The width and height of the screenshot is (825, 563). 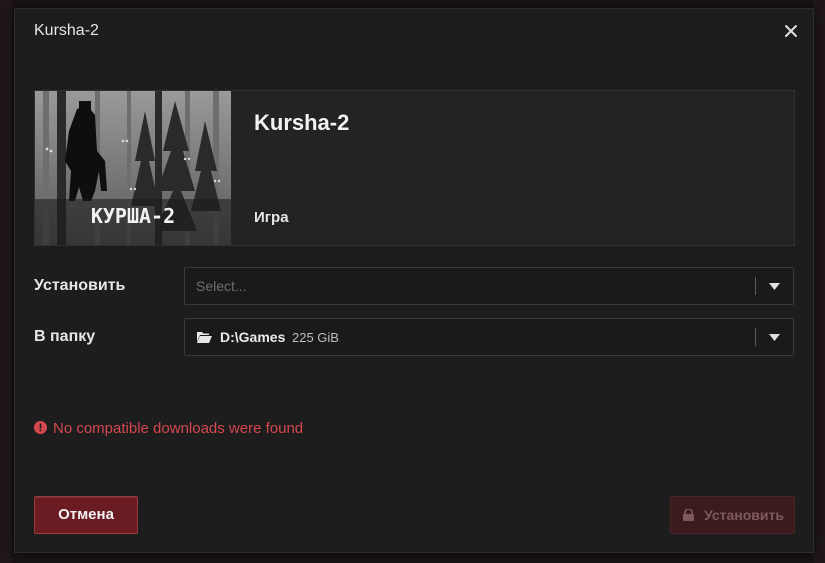 What do you see at coordinates (178, 428) in the screenshot?
I see `error-text: No compatible downloads were found` at bounding box center [178, 428].